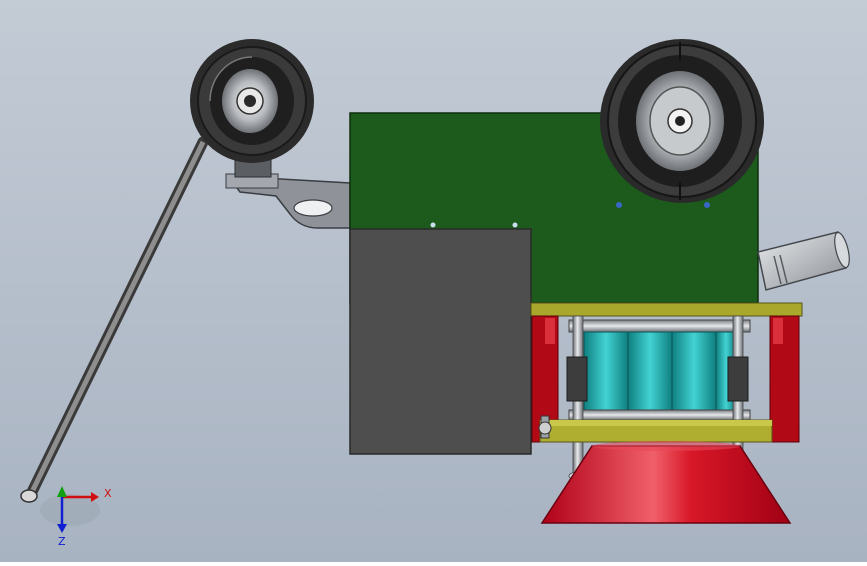 Image resolution: width=867 pixels, height=566 pixels. What do you see at coordinates (660, 372) in the screenshot?
I see `cyan-cylinder` at bounding box center [660, 372].